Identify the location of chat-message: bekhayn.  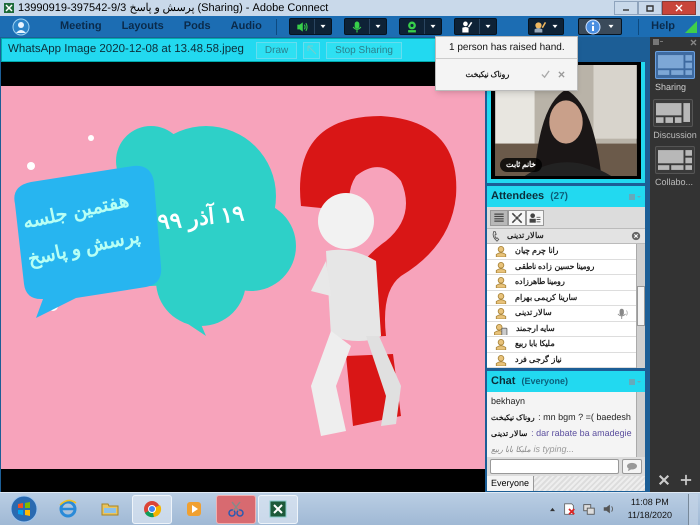
(508, 401).